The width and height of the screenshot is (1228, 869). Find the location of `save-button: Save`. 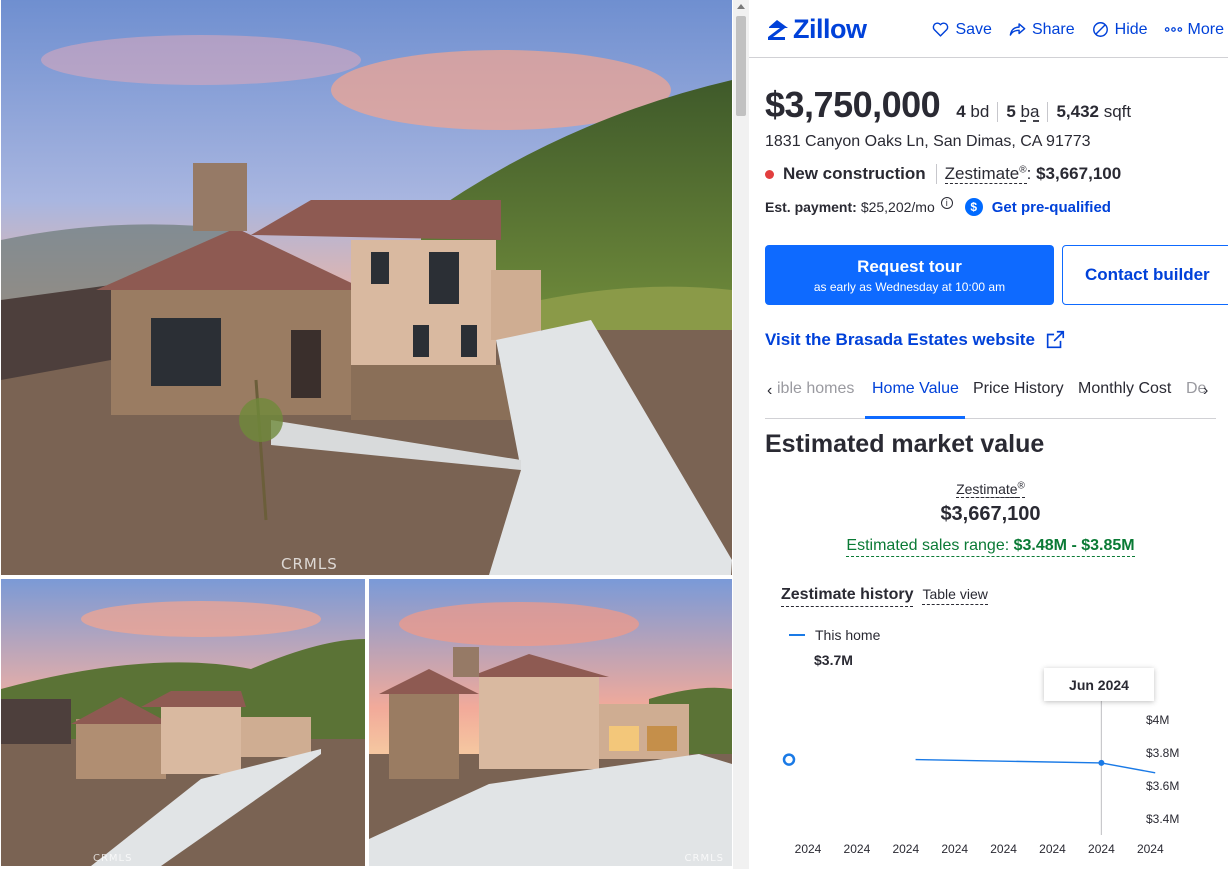

save-button: Save is located at coordinates (961, 29).